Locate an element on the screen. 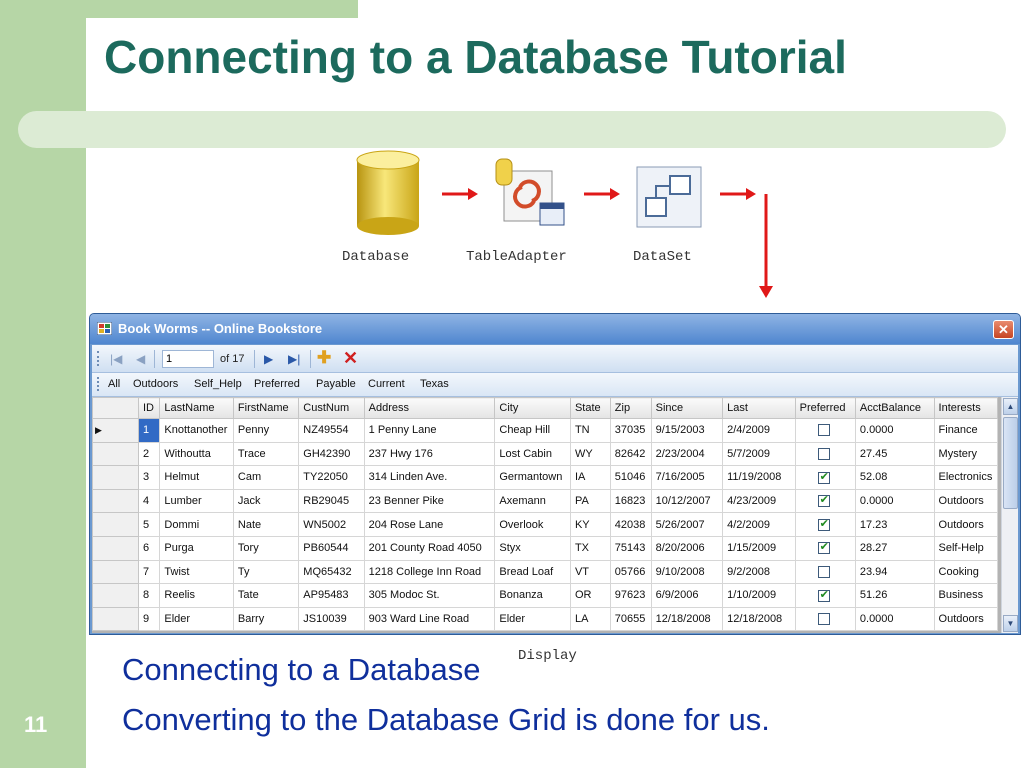  cell-since: 10/12/2007 is located at coordinates (687, 501).